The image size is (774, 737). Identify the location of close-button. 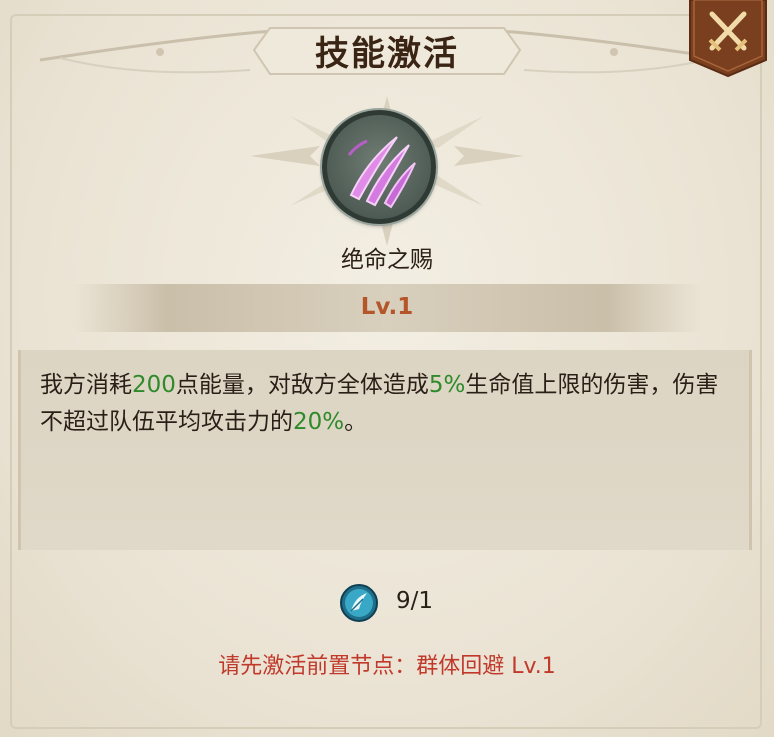
(728, 39).